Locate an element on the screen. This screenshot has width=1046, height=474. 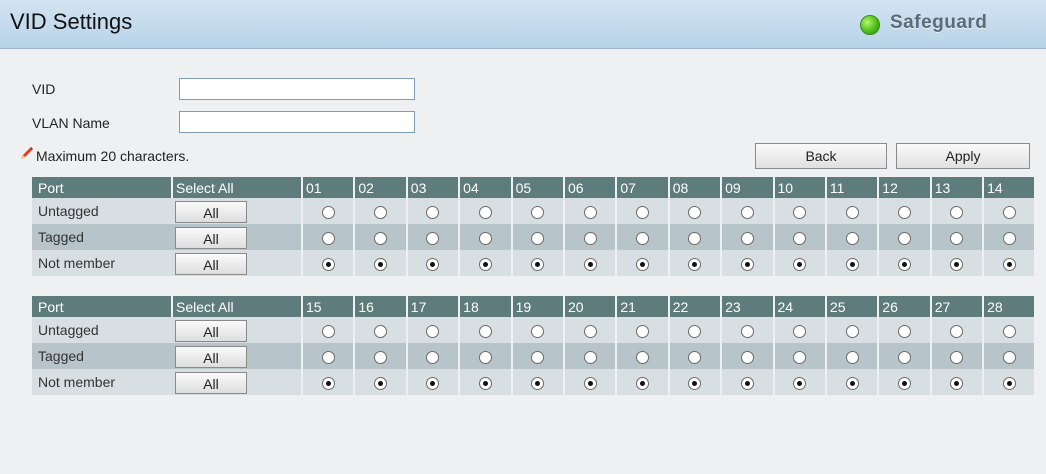
vid-input is located at coordinates (297, 89).